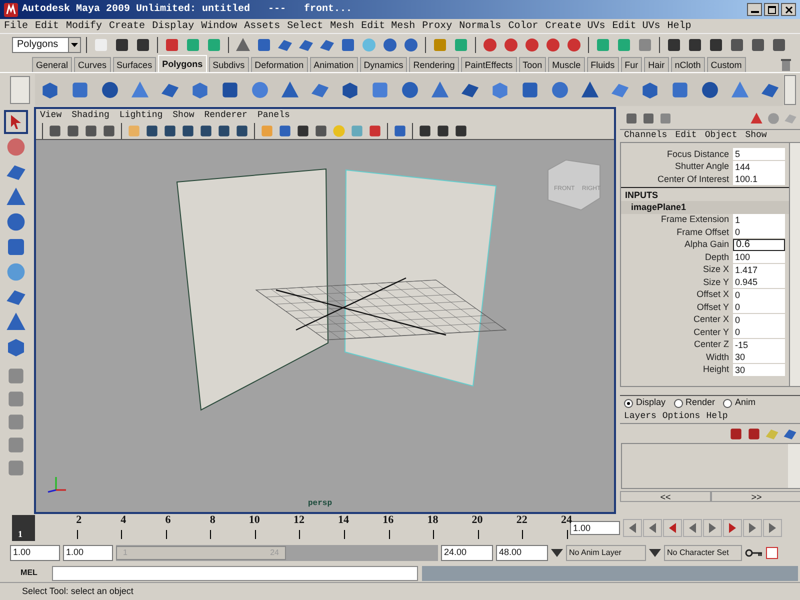 The image size is (800, 600). I want to click on menu-item: Edit Mesh, so click(388, 26).